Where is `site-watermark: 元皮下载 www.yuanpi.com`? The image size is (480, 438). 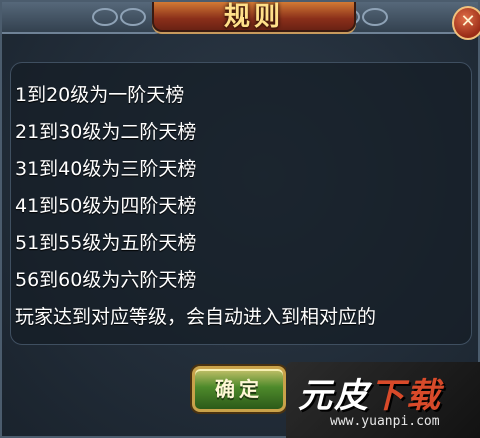 site-watermark: 元皮下载 www.yuanpi.com is located at coordinates (383, 400).